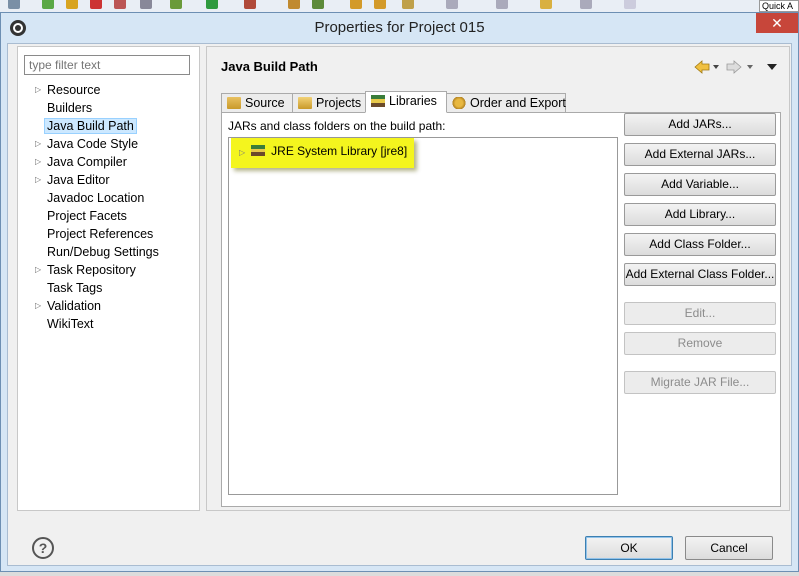  Describe the element at coordinates (90, 126) in the screenshot. I see `tree-item-label: Java Build Path` at that location.